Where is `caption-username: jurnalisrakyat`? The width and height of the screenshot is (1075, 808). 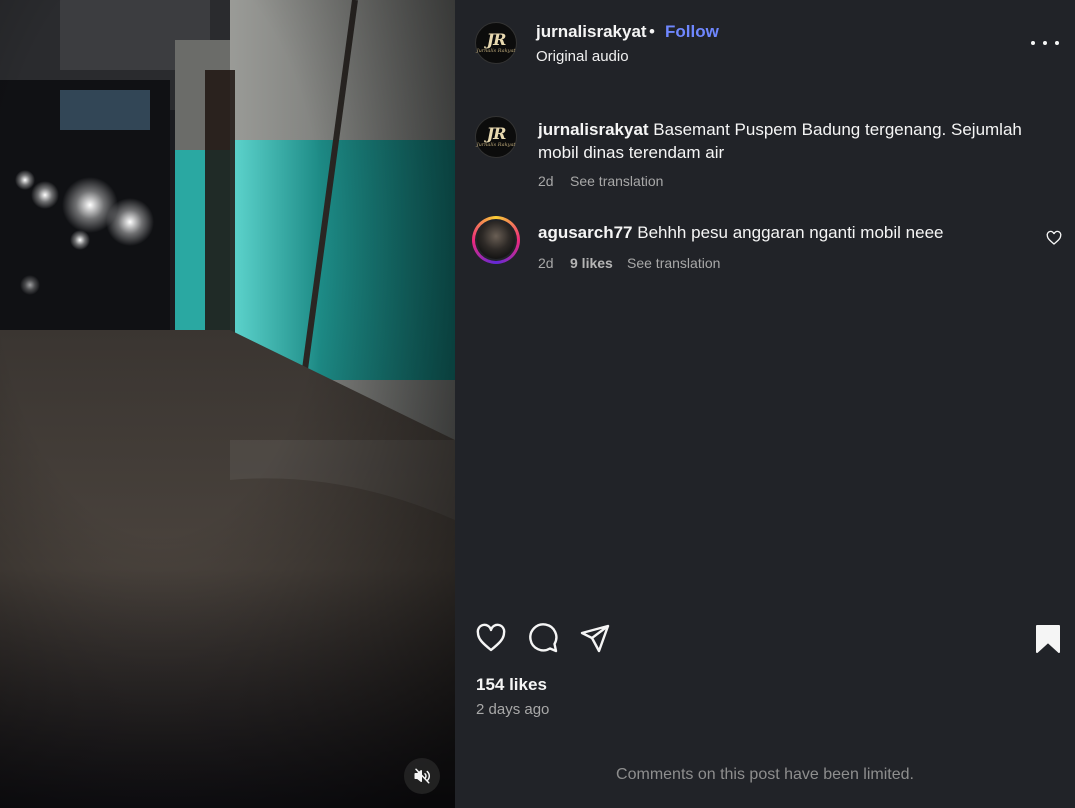
caption-username: jurnalisrakyat is located at coordinates (593, 129).